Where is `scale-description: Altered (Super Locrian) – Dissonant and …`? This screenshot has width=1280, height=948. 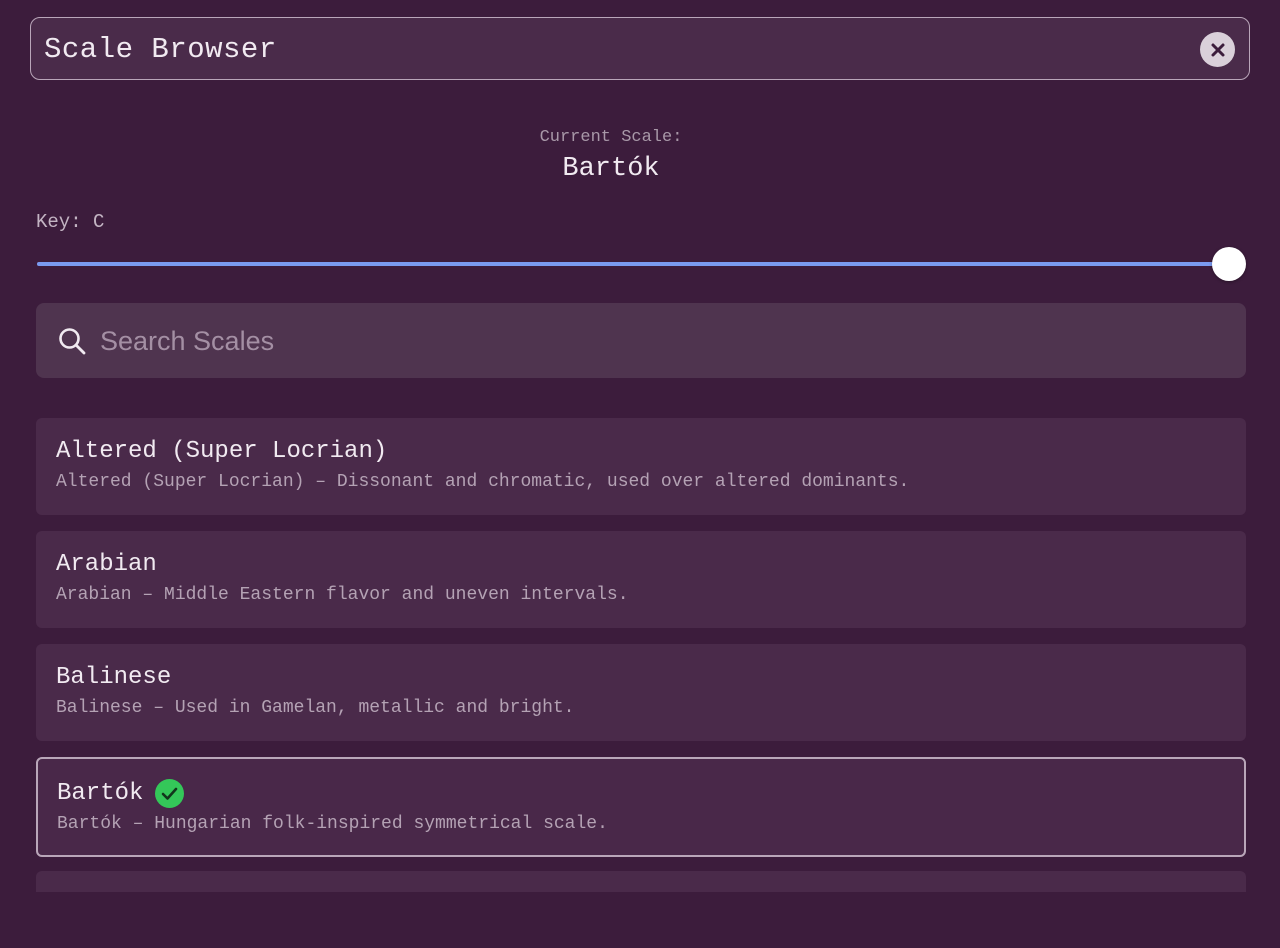
scale-description: Altered (Super Locrian) – Dissonant and … is located at coordinates (483, 482).